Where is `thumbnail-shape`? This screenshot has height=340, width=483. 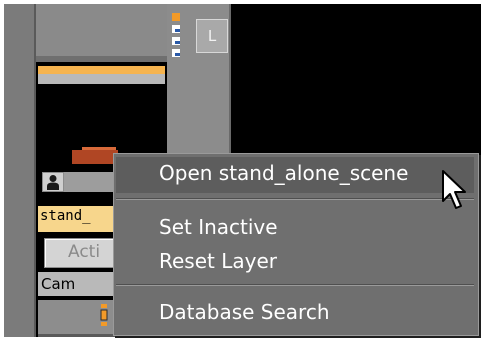 thumbnail-shape is located at coordinates (95, 157).